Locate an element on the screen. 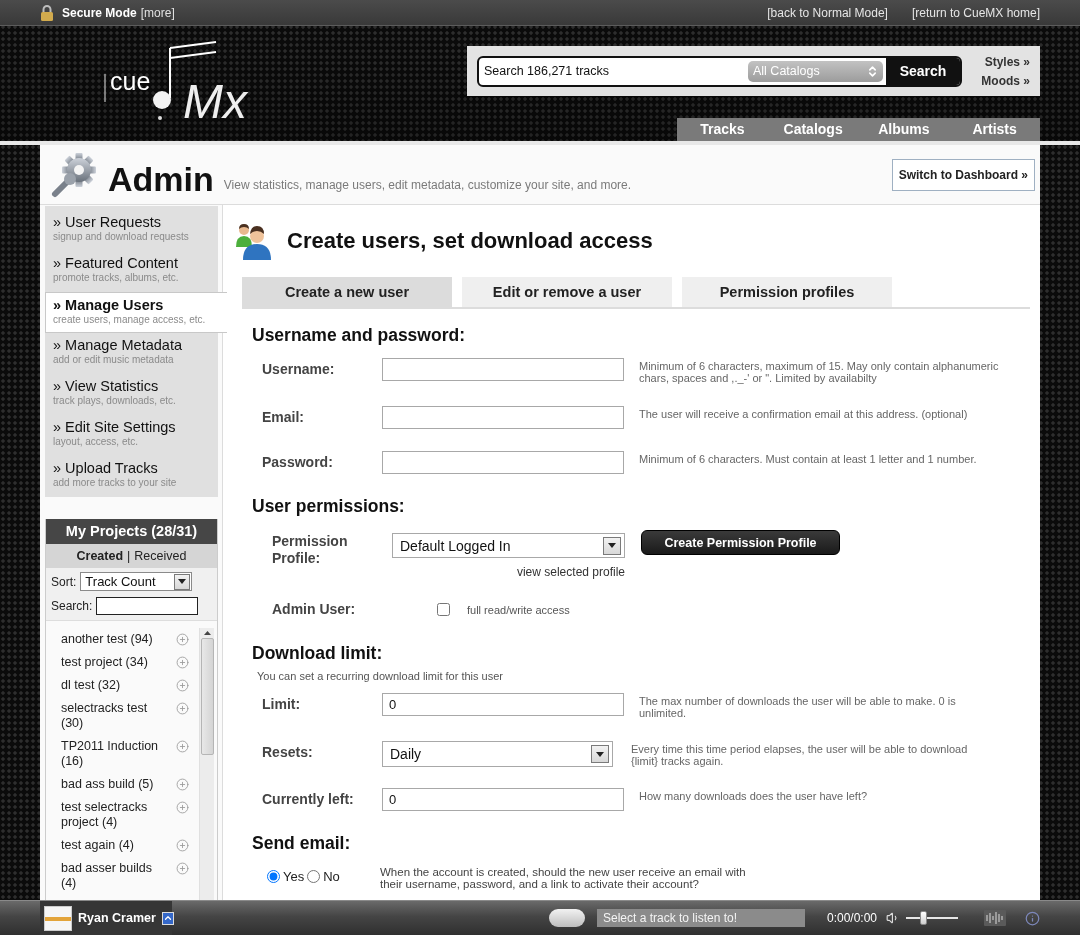 Image resolution: width=1080 pixels, height=935 pixels. field-label: Username: is located at coordinates (299, 369).